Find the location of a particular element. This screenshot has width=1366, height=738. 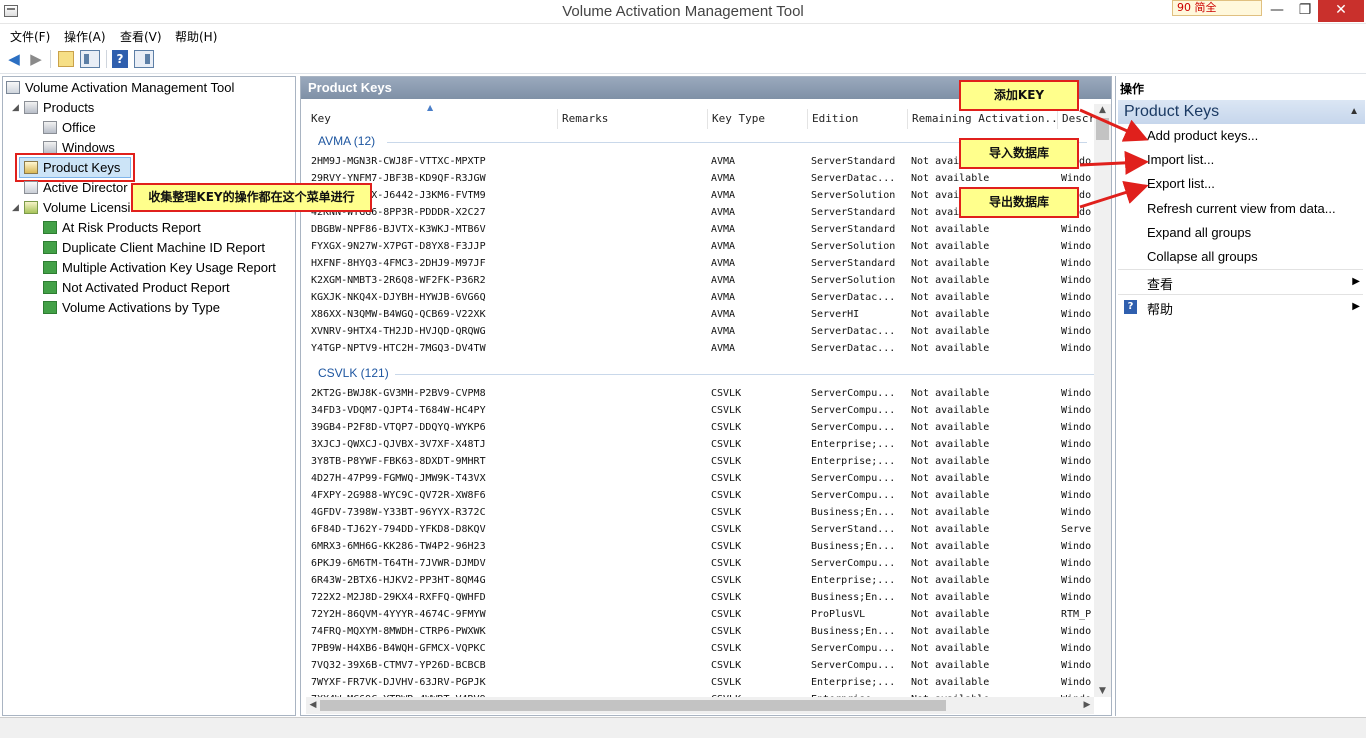

tree-item-office: Office is located at coordinates (69, 128).